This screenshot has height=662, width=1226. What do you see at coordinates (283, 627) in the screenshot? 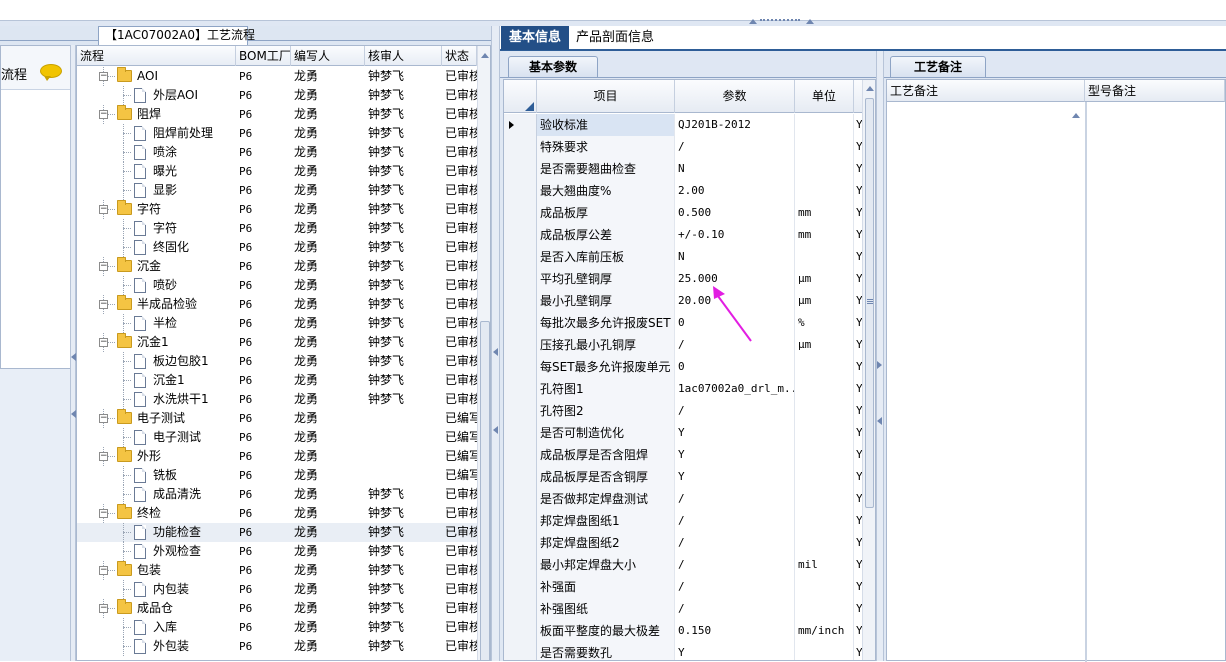
I see `tree-row: 入库 P6 龙勇 钟梦飞 已审核` at bounding box center [283, 627].